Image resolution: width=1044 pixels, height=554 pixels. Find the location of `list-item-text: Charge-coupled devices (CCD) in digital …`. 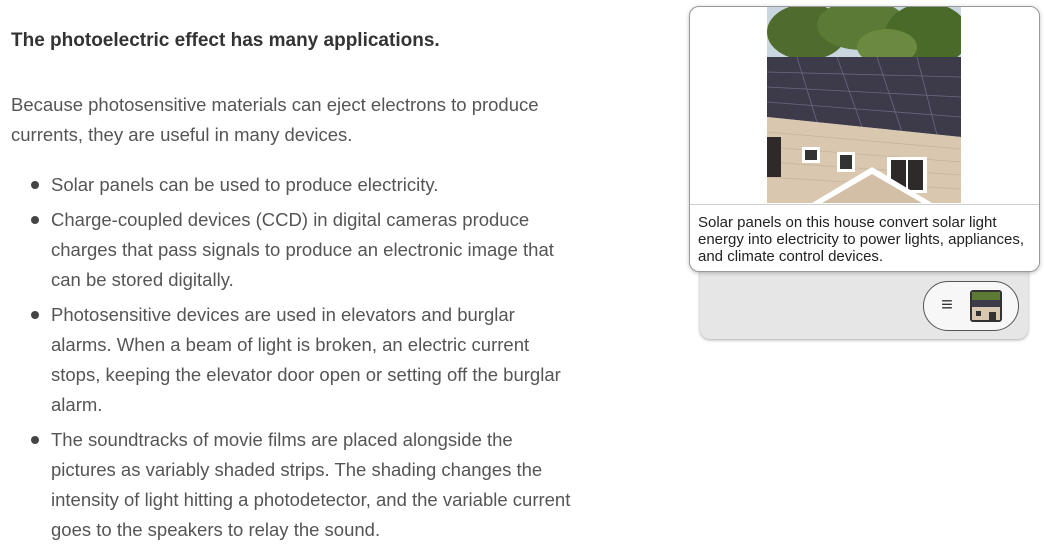

list-item-text: Charge-coupled devices (CCD) in digital … is located at coordinates (302, 249).